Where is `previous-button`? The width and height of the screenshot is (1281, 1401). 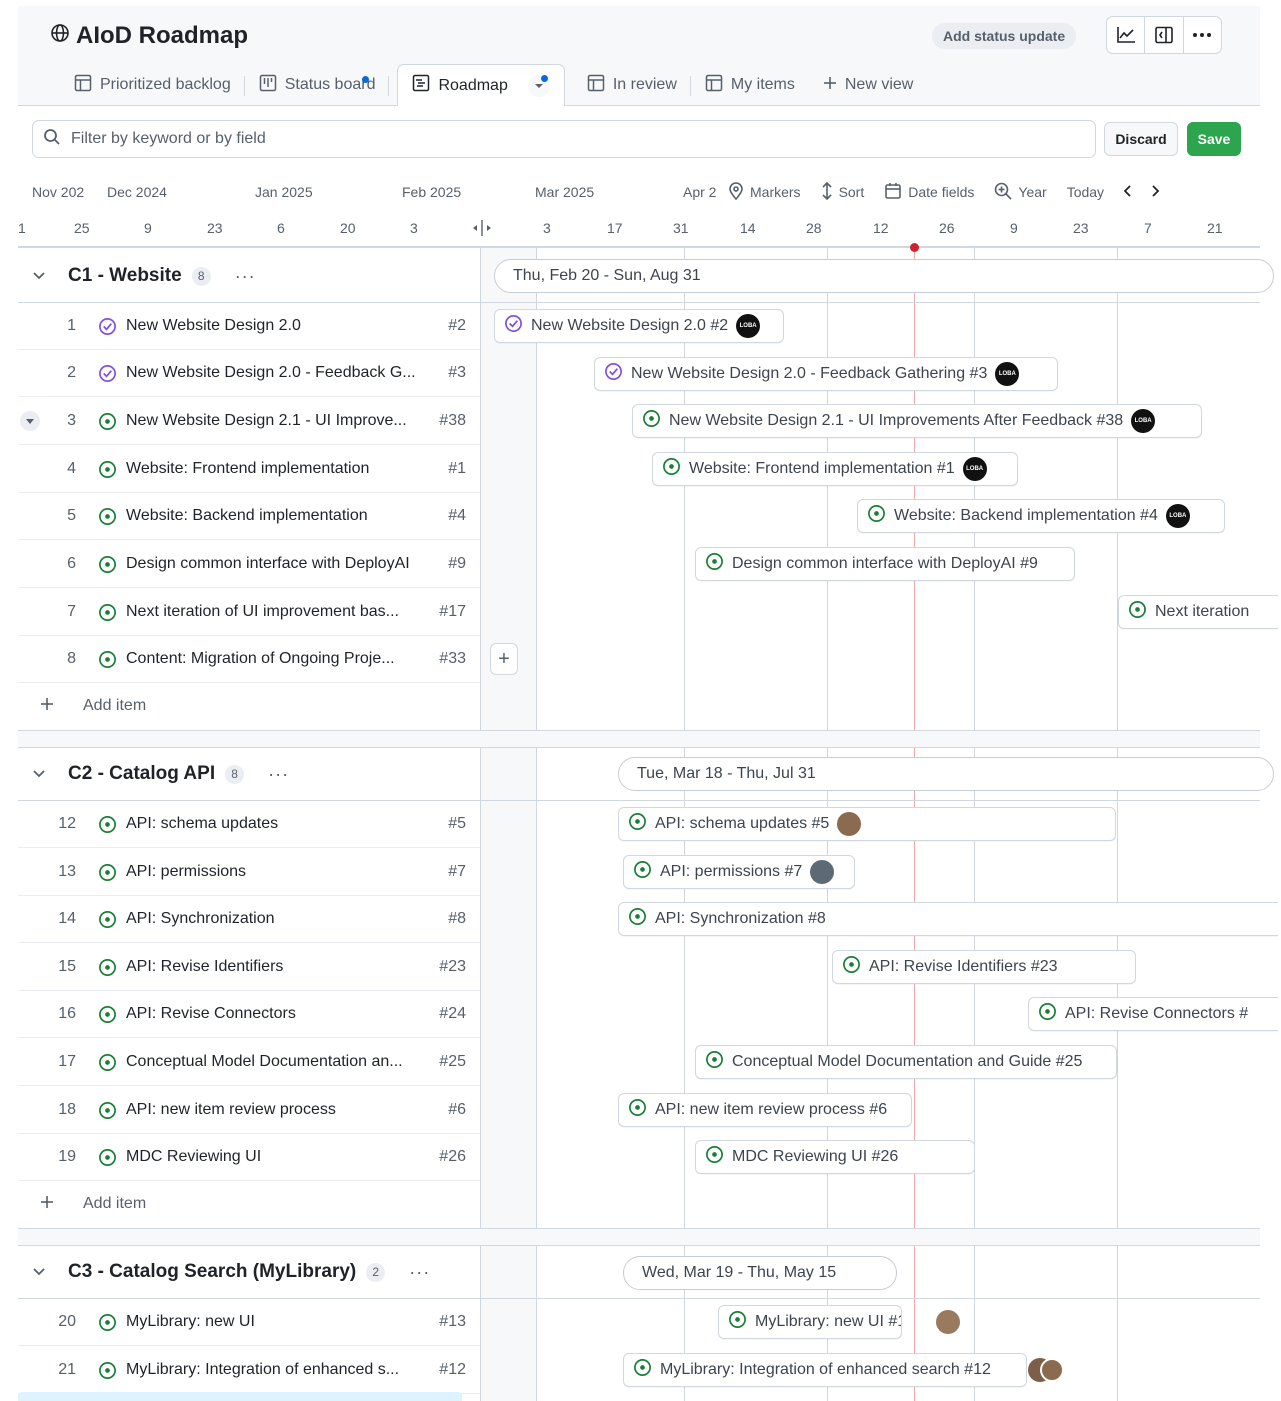 previous-button is located at coordinates (1127, 192).